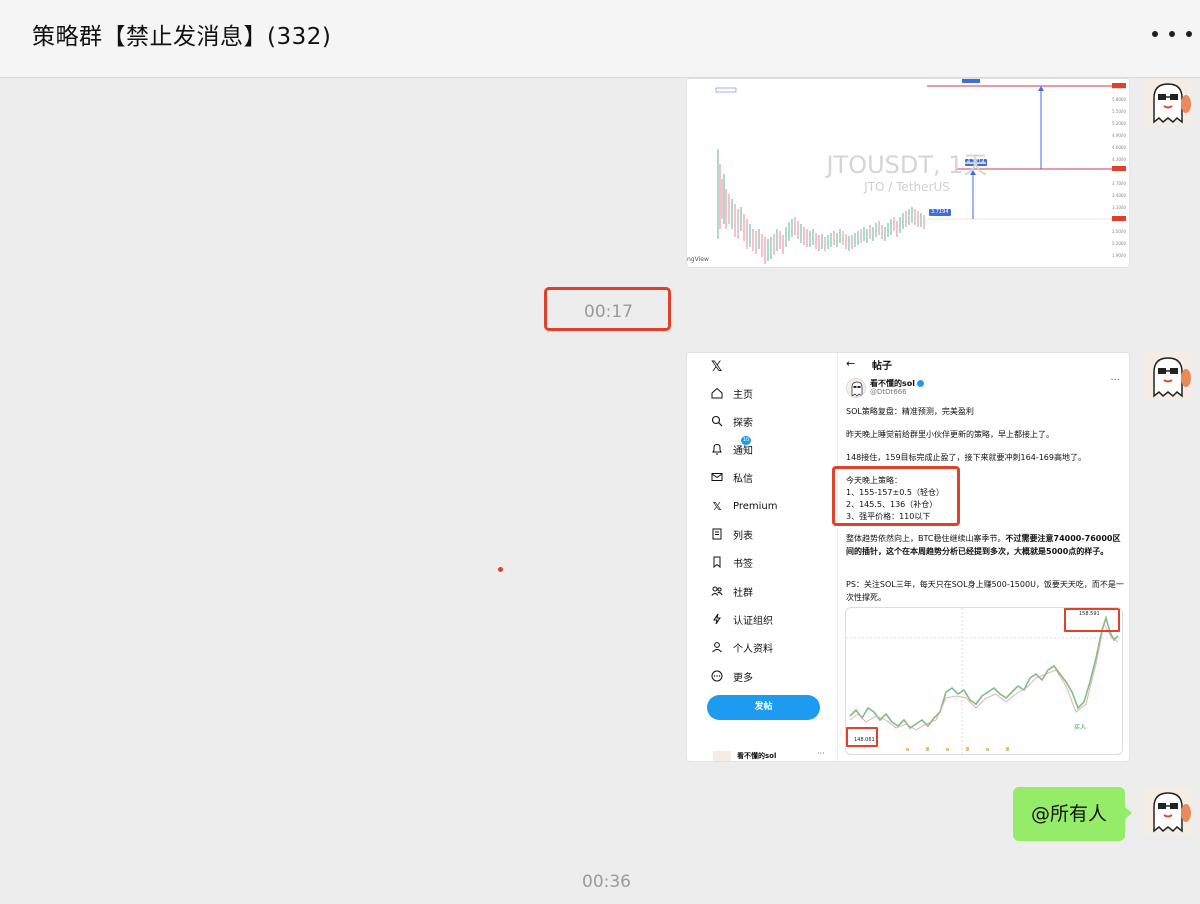 The image size is (1200, 904). What do you see at coordinates (910, 411) in the screenshot?
I see `post-line: SOL策略复盘：精准预测，完美盈利` at bounding box center [910, 411].